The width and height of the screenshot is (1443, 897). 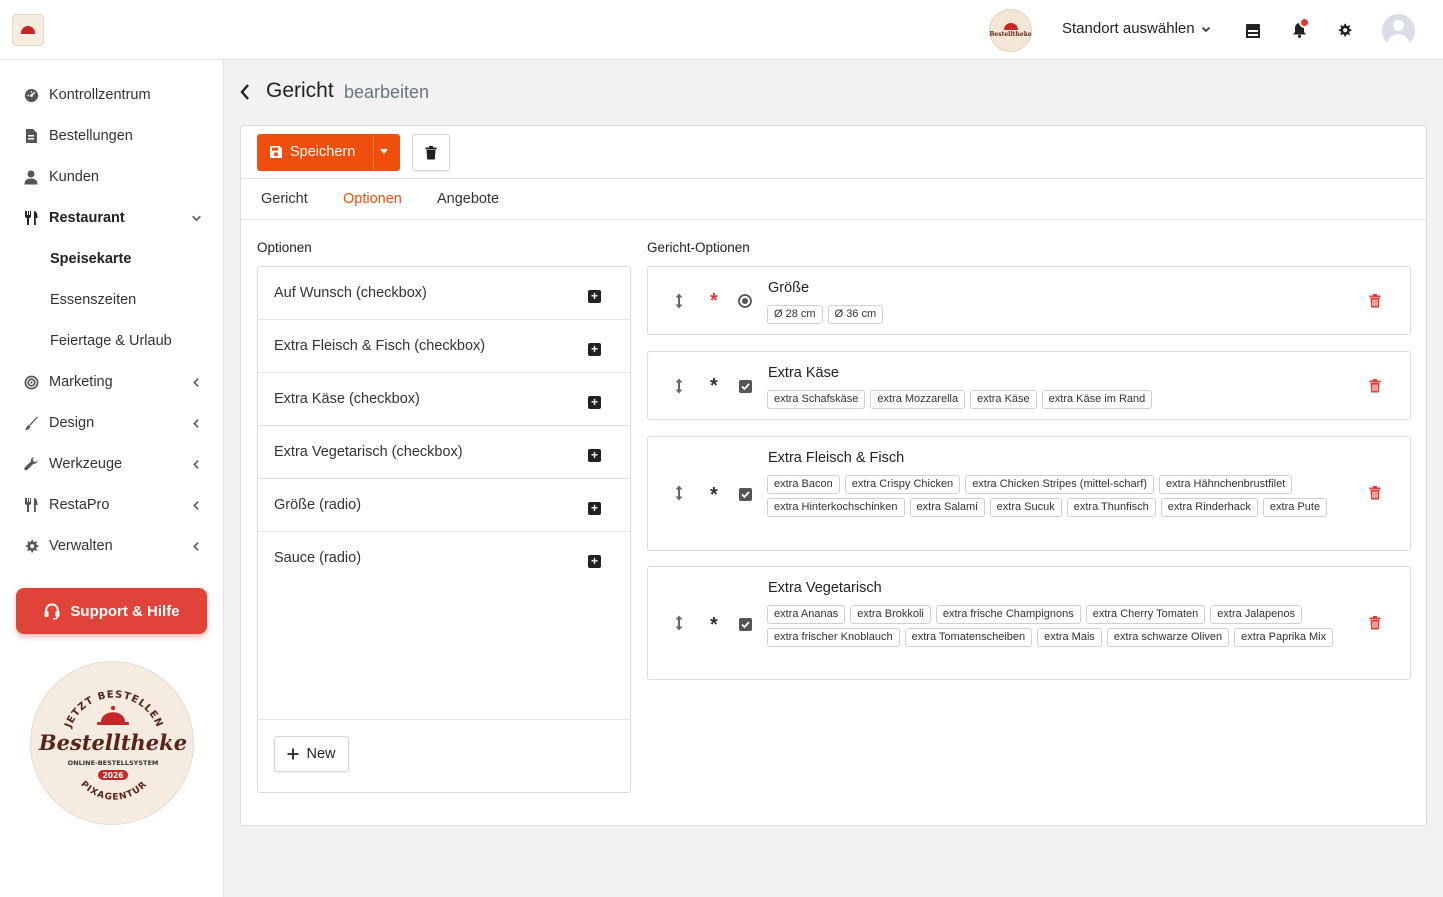 What do you see at coordinates (111, 259) in the screenshot?
I see `sidebar-item-speisekarte: Speisekarte` at bounding box center [111, 259].